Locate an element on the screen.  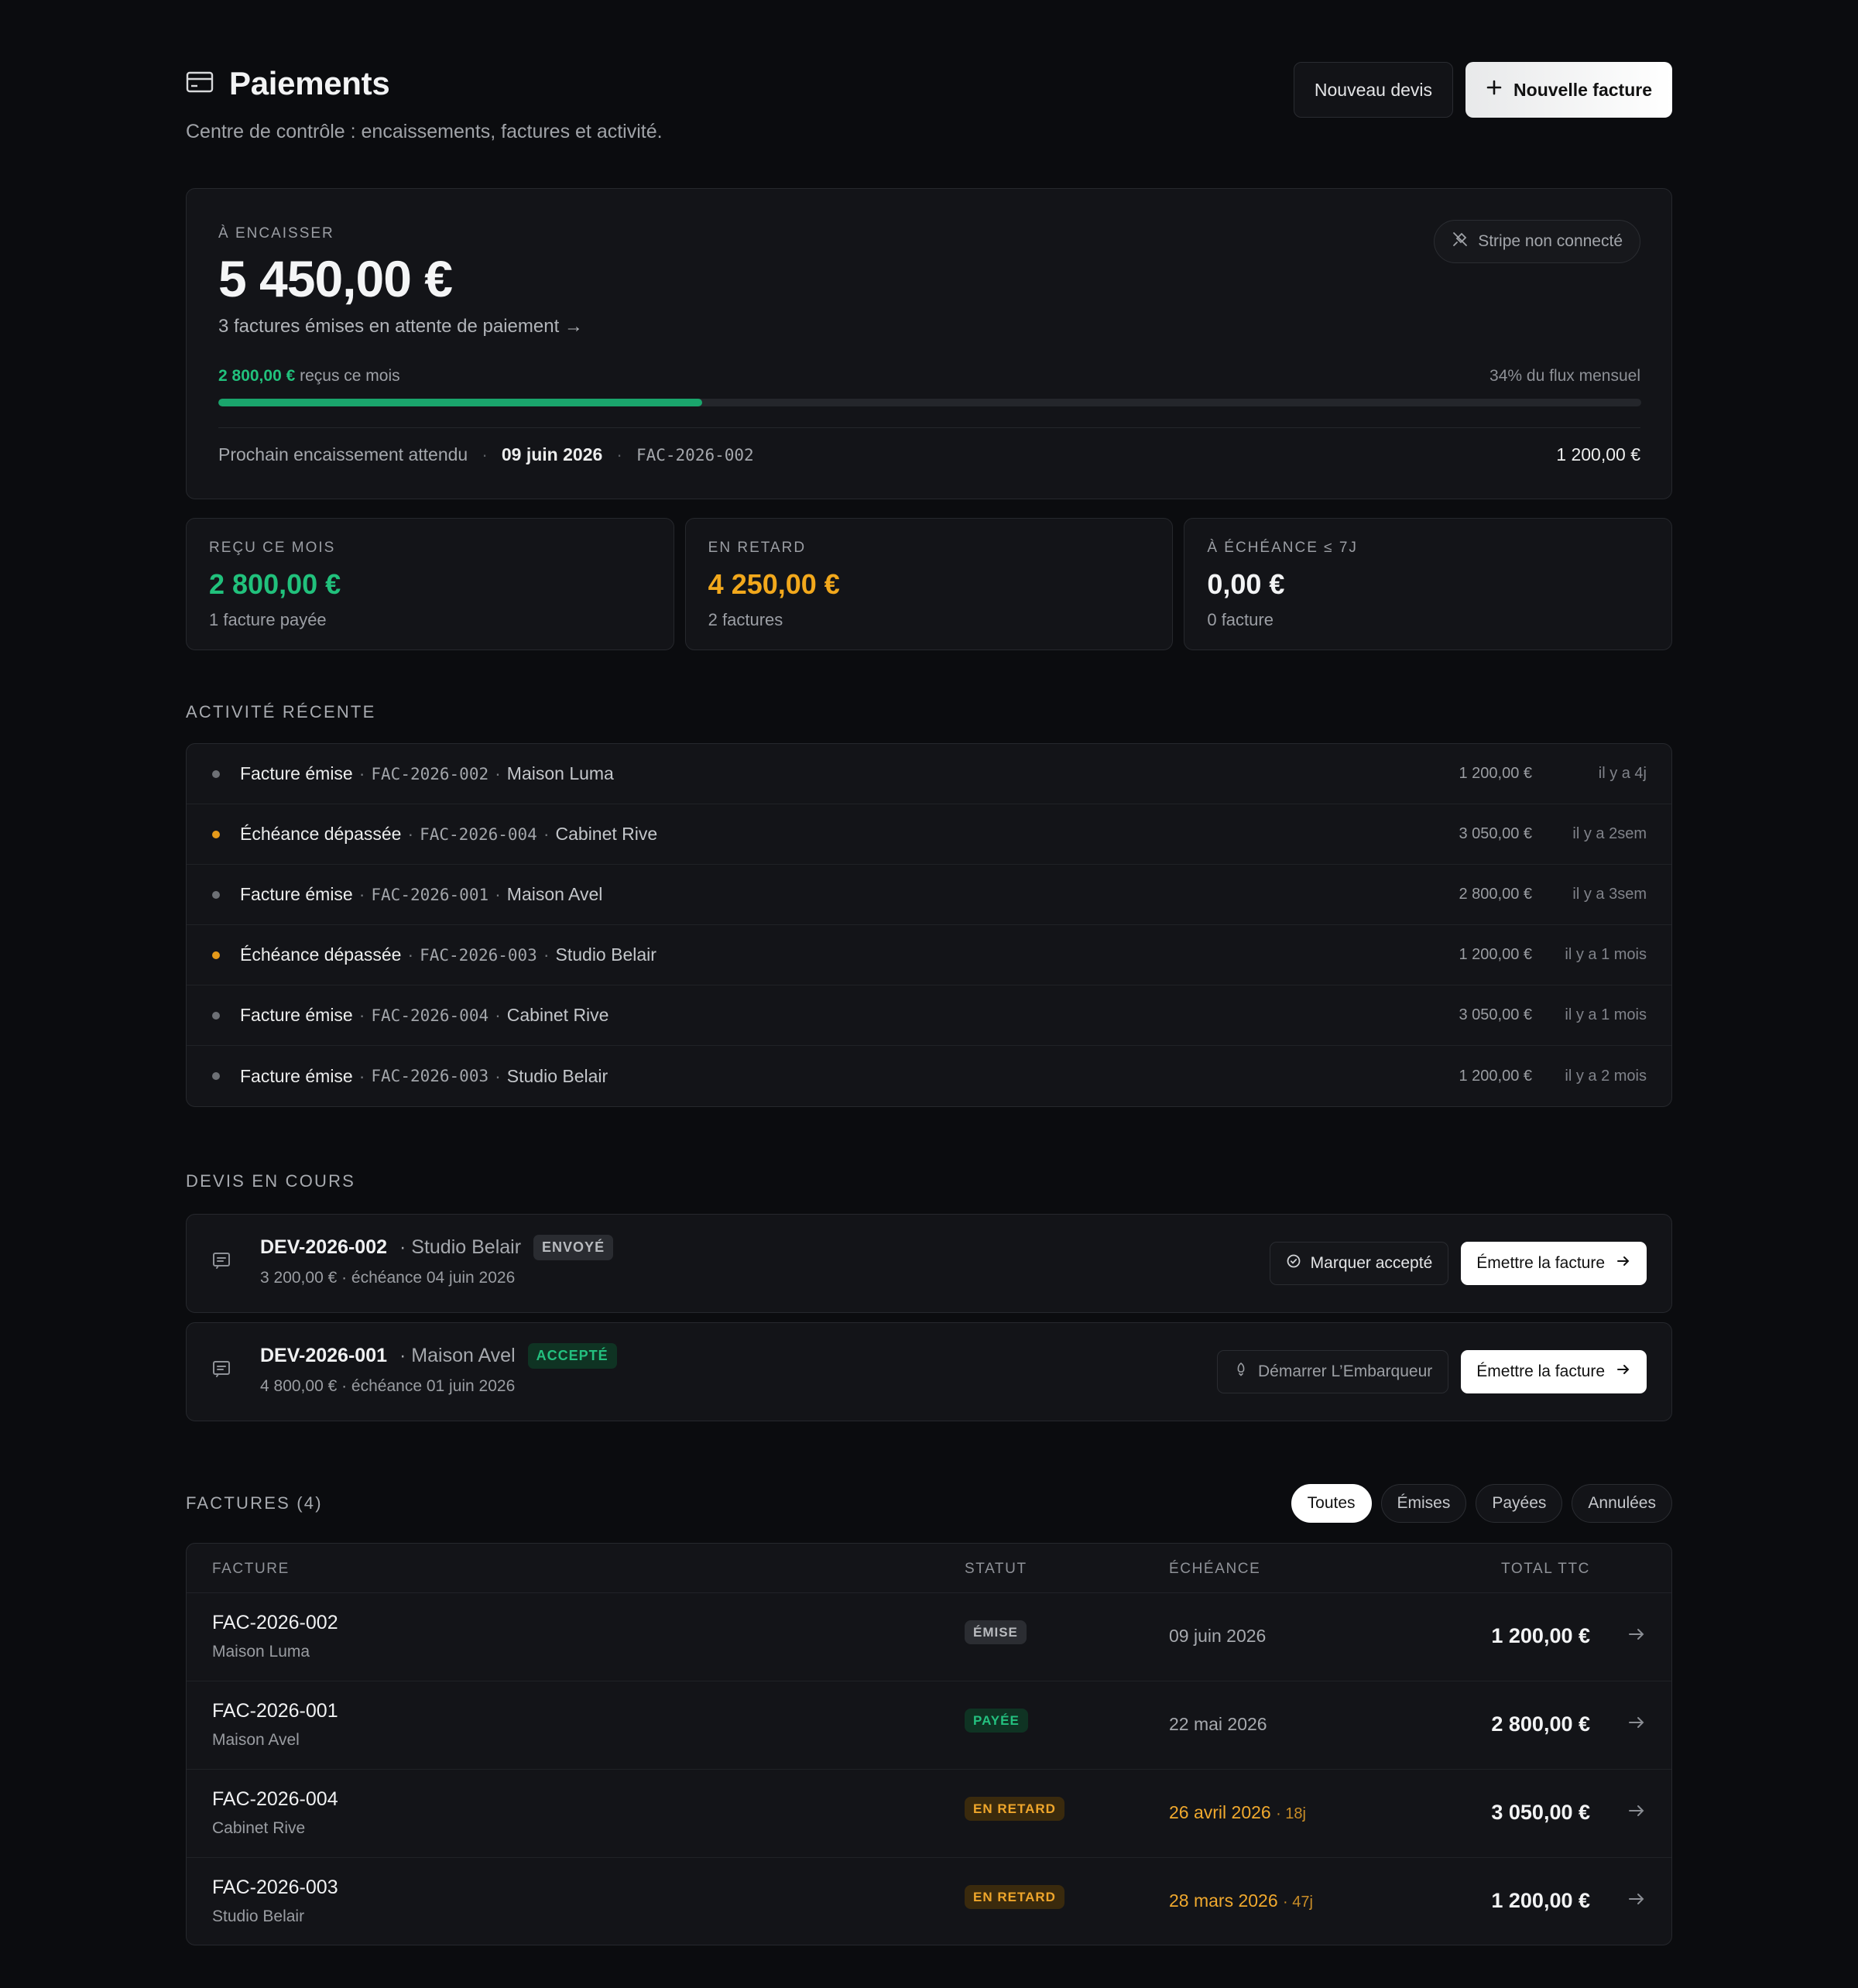
filter-all: Toutes is located at coordinates (1331, 1504).